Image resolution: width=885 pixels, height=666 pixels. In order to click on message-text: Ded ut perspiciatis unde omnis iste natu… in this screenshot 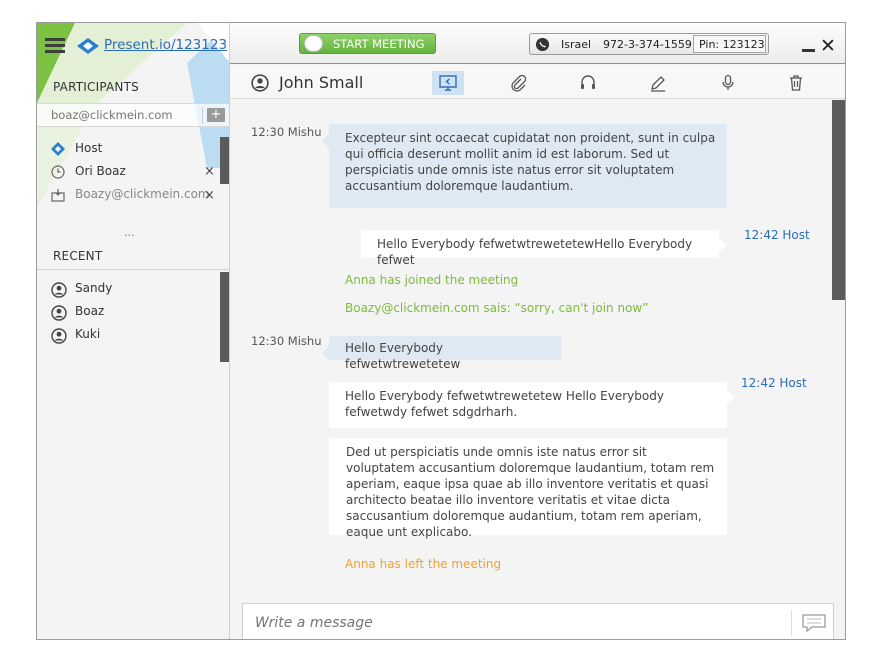, I will do `click(530, 492)`.